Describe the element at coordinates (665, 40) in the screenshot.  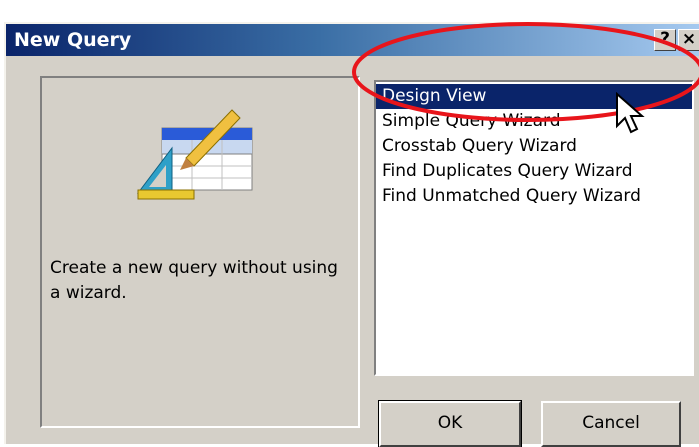
I see `help-icon: ?` at that location.